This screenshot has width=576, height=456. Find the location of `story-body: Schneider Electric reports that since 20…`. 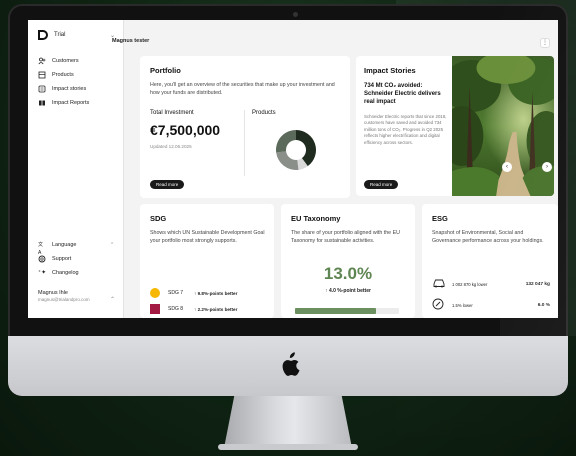

story-body: Schneider Electric reports that since 20… is located at coordinates (405, 129).